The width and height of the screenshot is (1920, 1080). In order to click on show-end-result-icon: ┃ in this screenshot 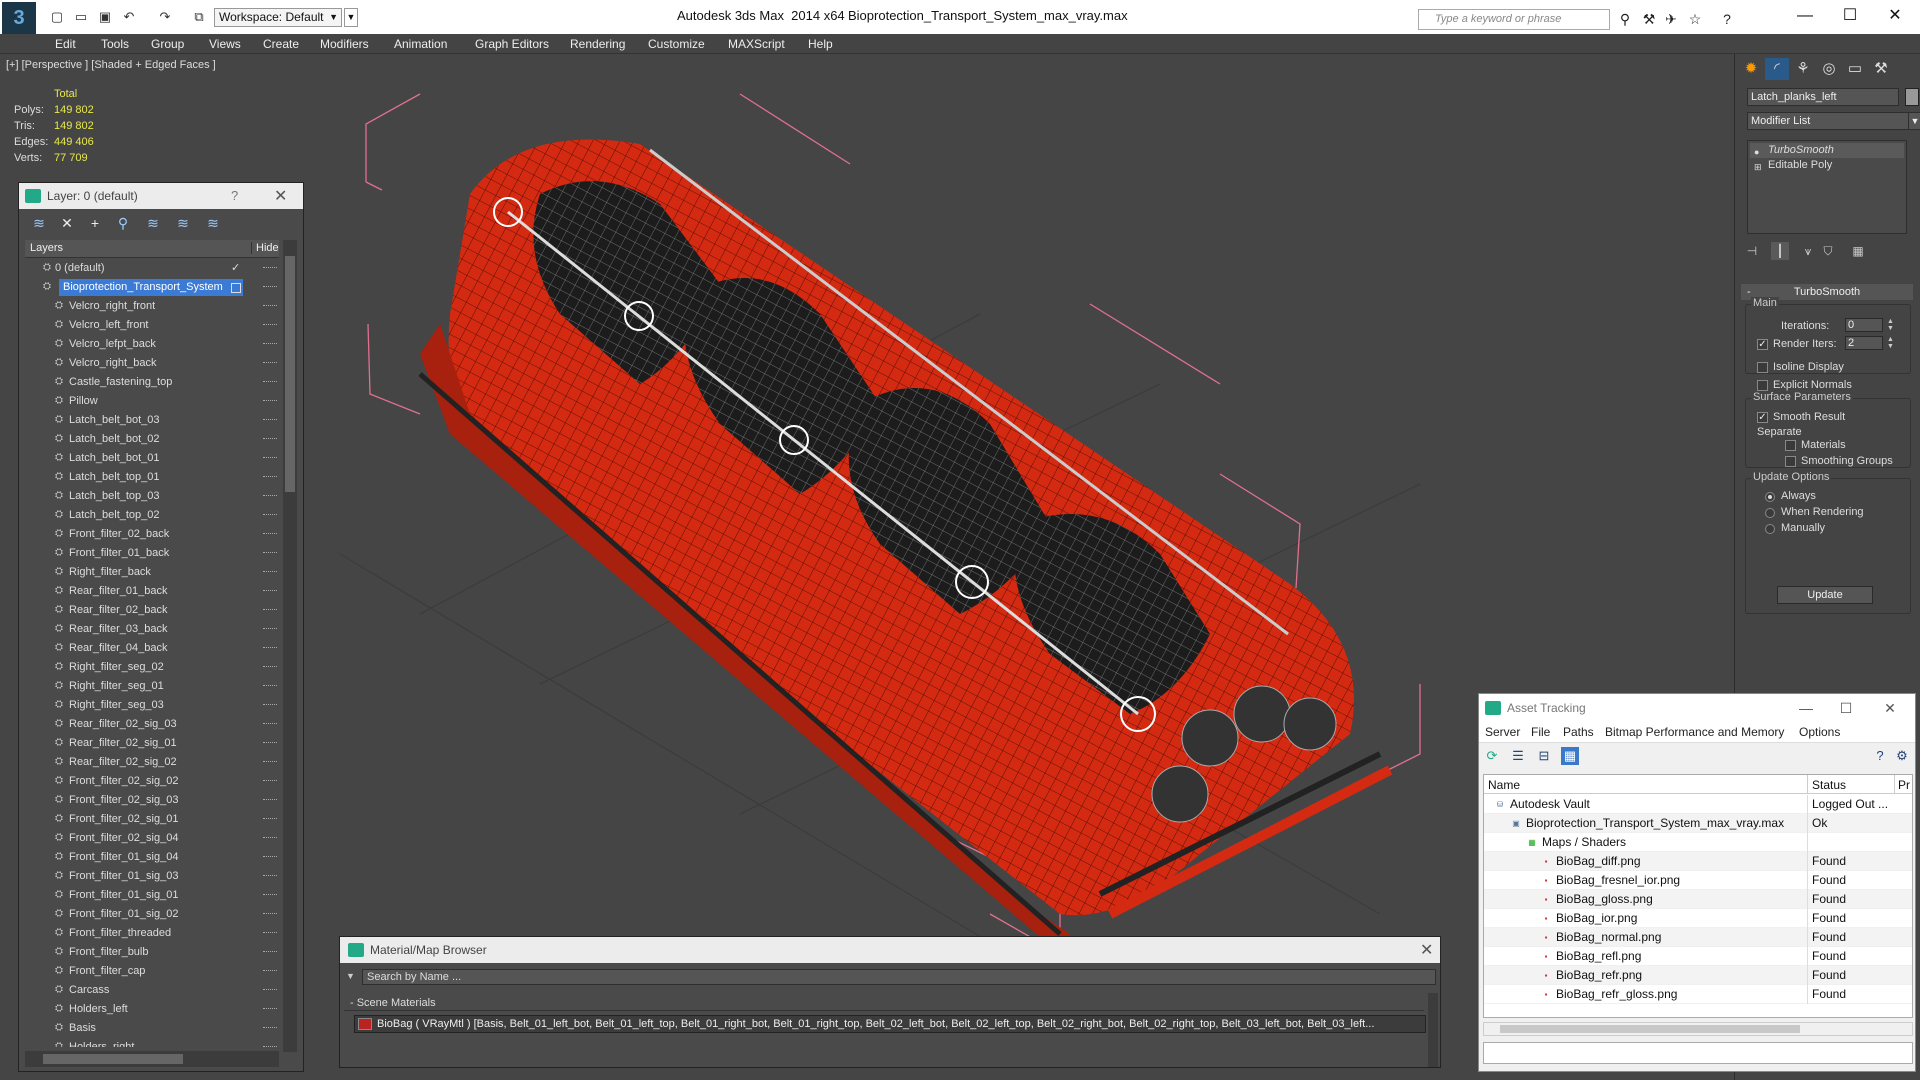, I will do `click(1780, 251)`.